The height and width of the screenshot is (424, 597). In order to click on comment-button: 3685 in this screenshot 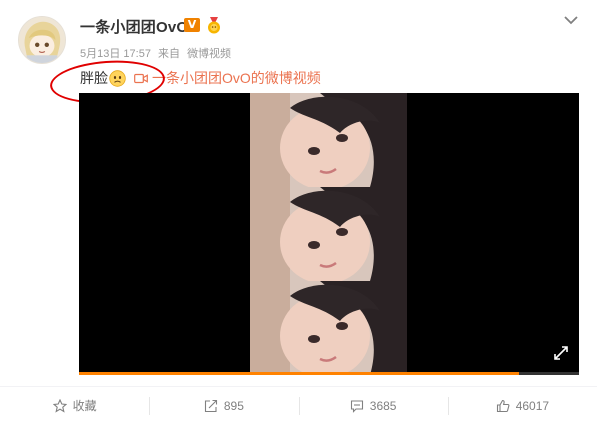, I will do `click(373, 405)`.